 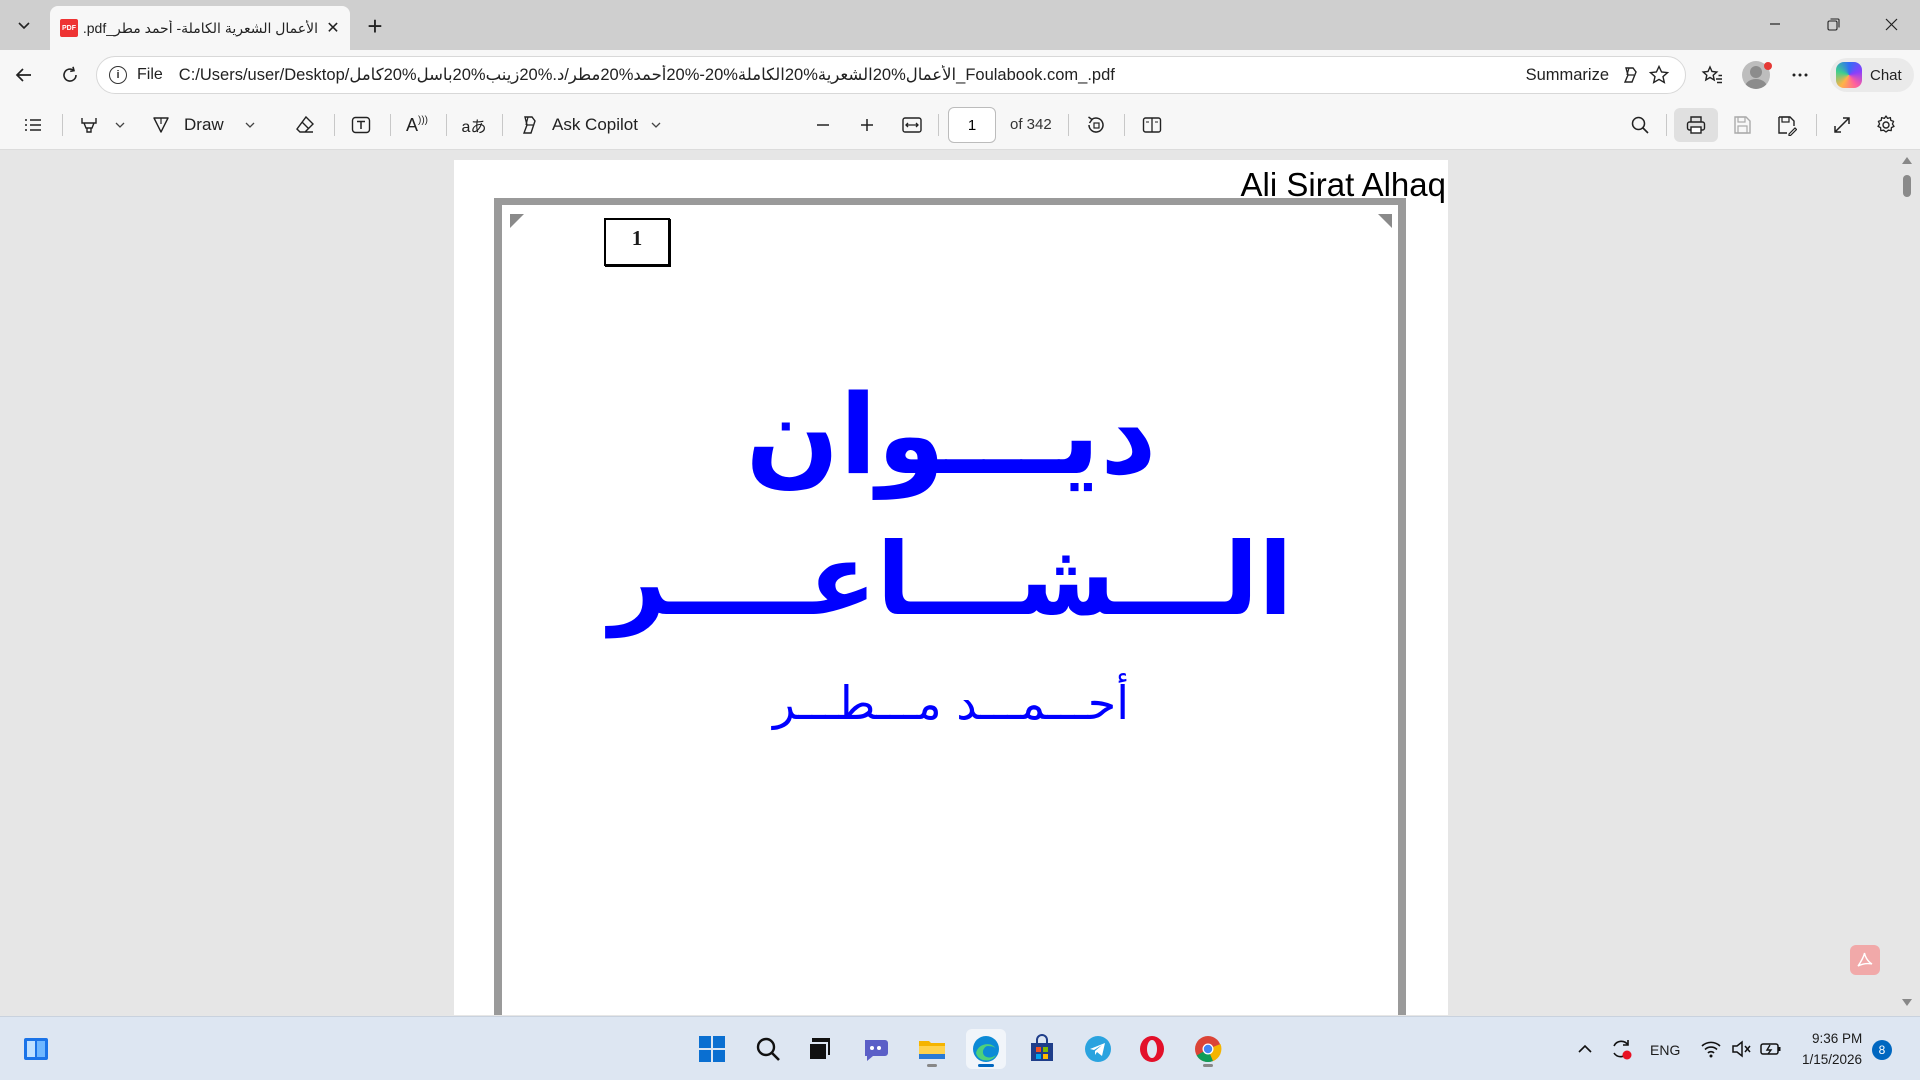 I want to click on volume-button, so click(x=1741, y=1049).